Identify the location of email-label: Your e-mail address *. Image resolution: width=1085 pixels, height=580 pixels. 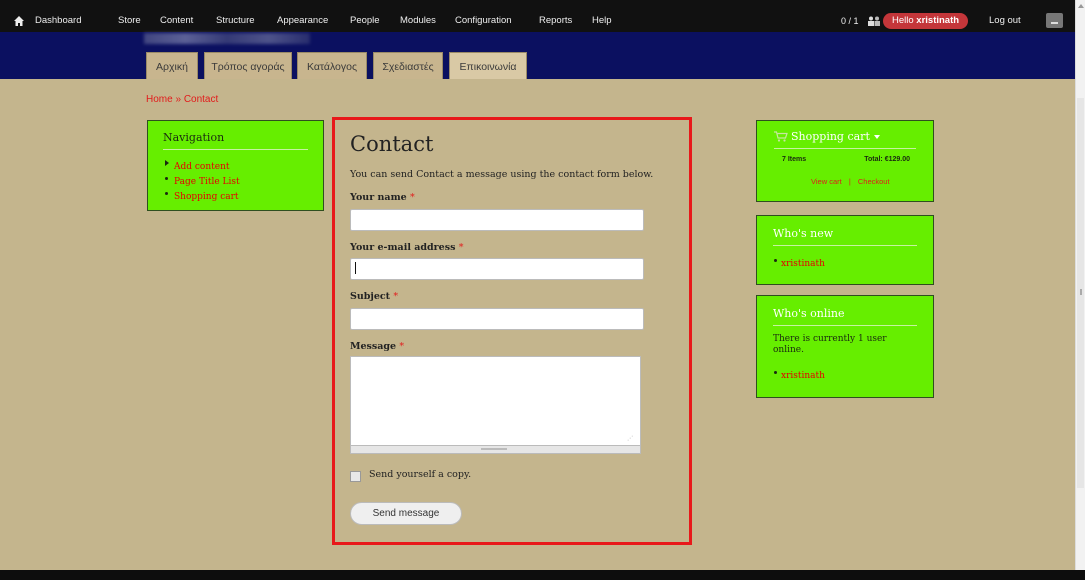
(406, 247).